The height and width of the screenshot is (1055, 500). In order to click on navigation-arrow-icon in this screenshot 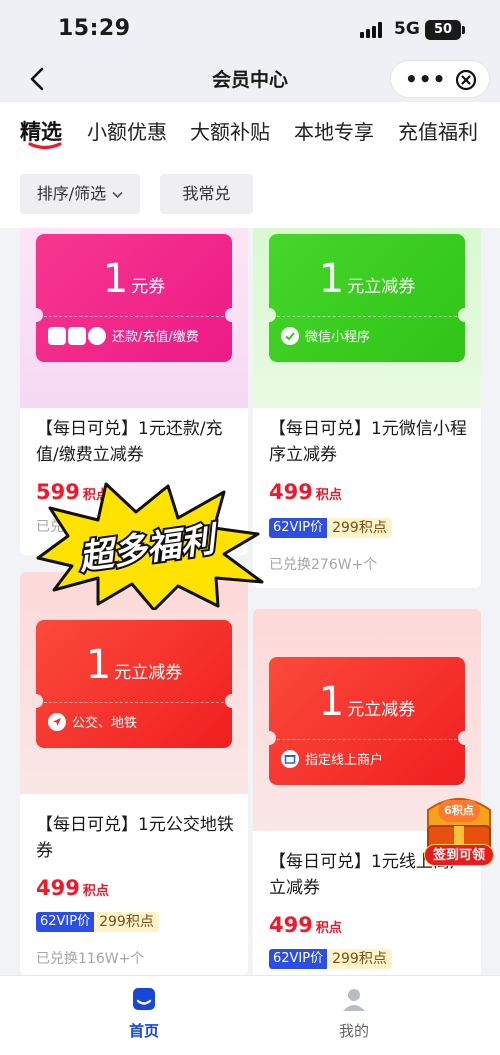, I will do `click(57, 721)`.